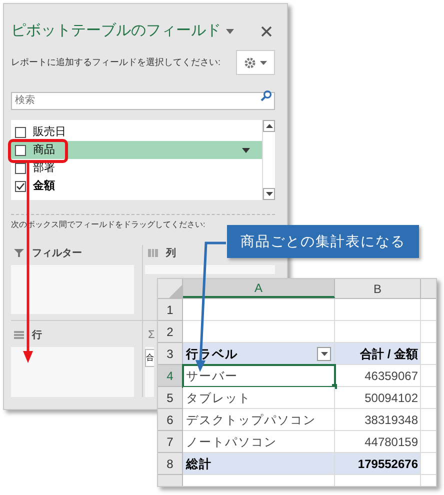 This screenshot has width=444, height=495. What do you see at coordinates (391, 376) in the screenshot?
I see `cell-text: 46359067` at bounding box center [391, 376].